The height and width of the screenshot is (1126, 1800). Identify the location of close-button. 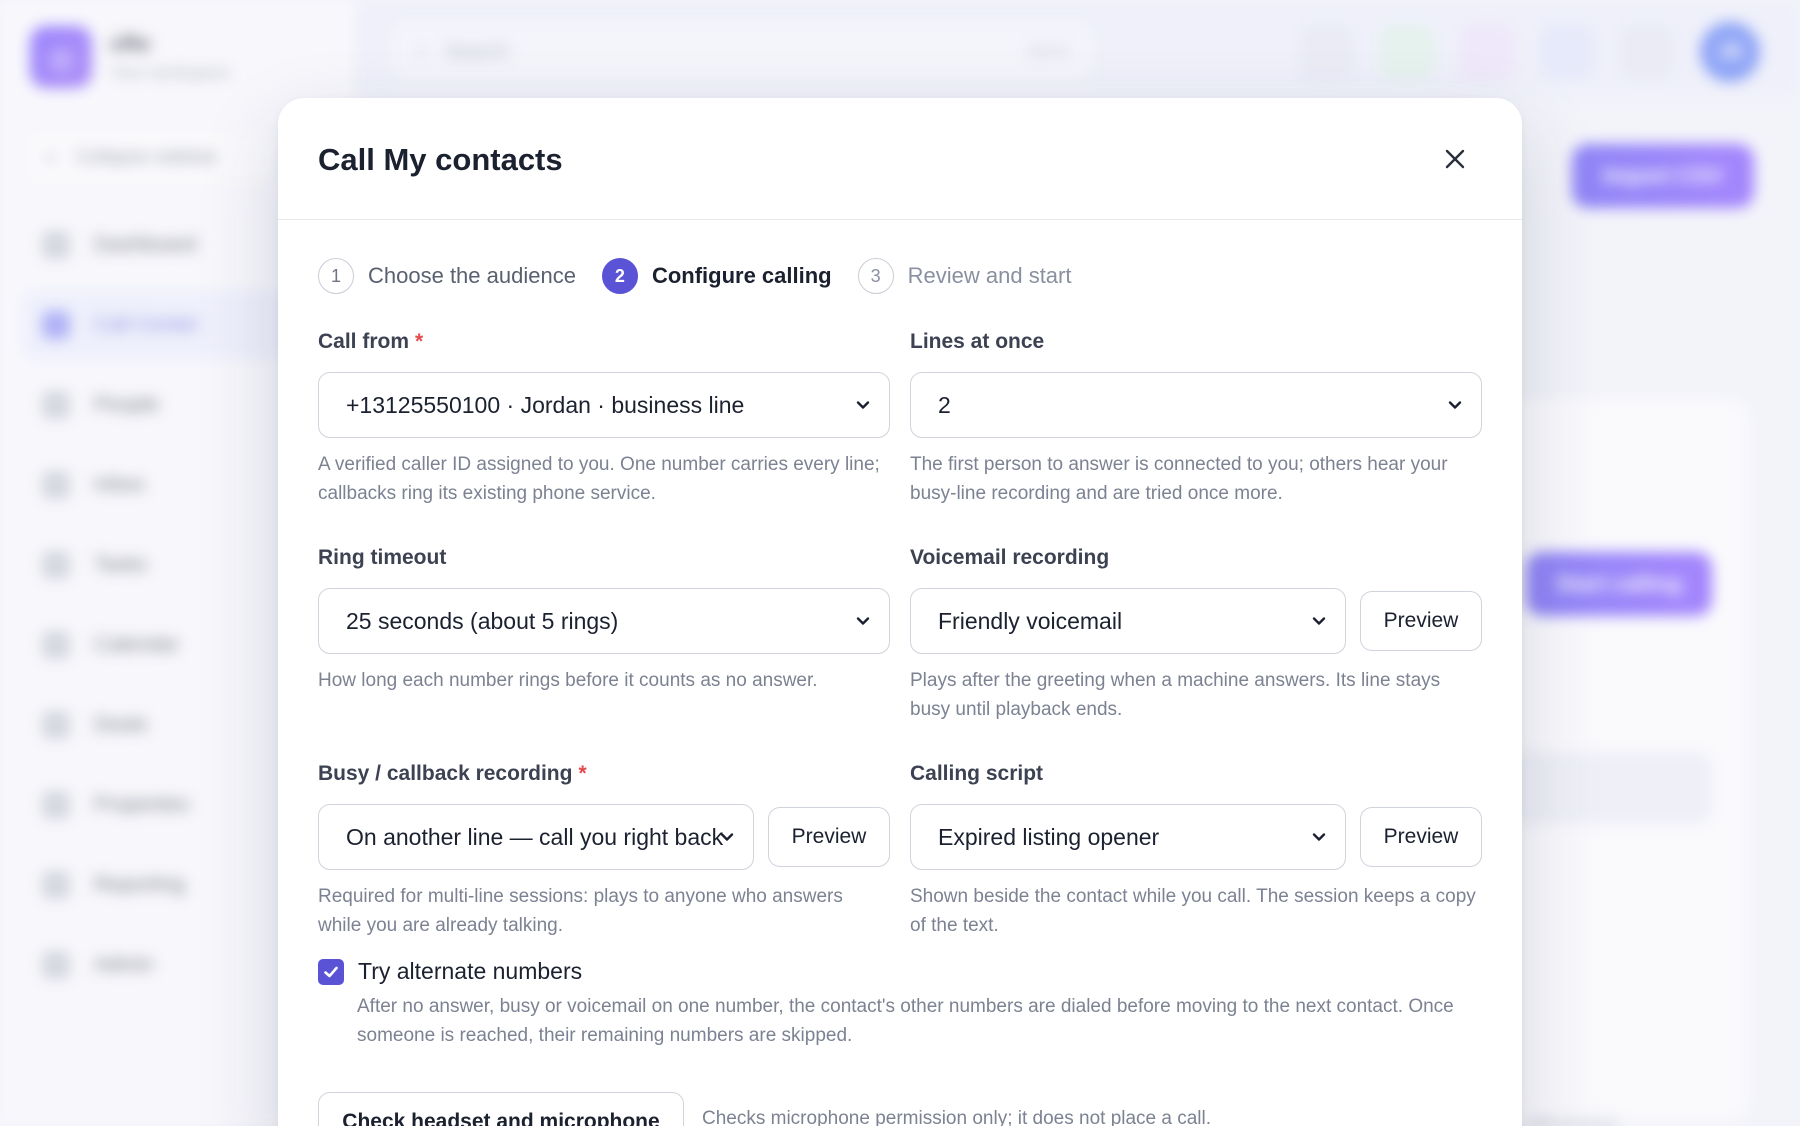
(1455, 159).